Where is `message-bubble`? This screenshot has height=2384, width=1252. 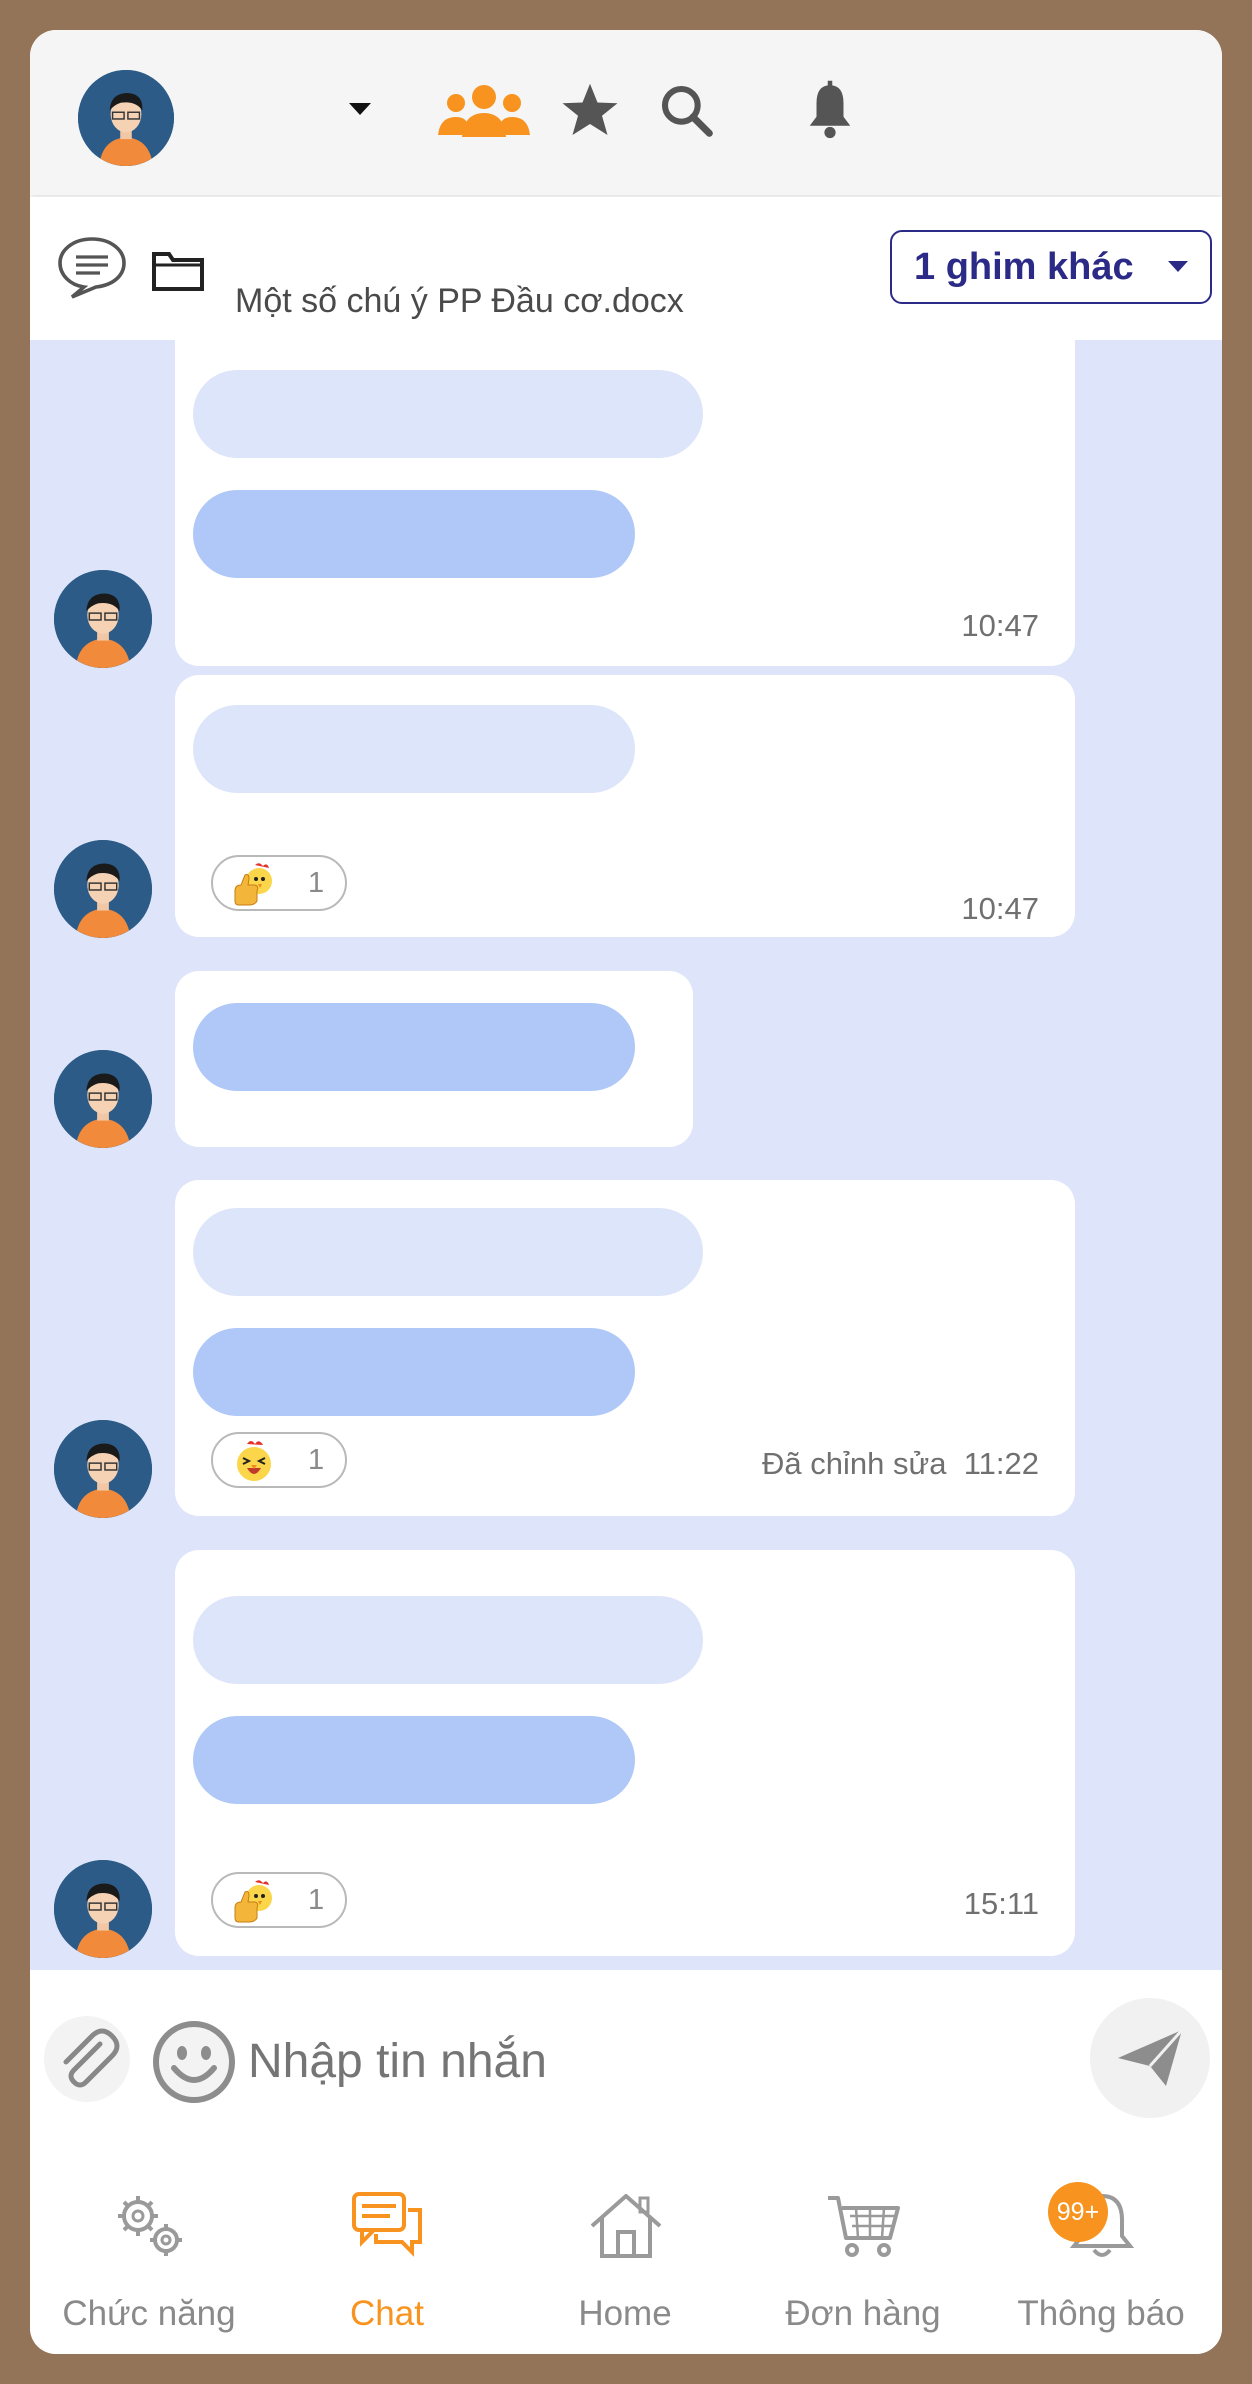
message-bubble is located at coordinates (434, 1059).